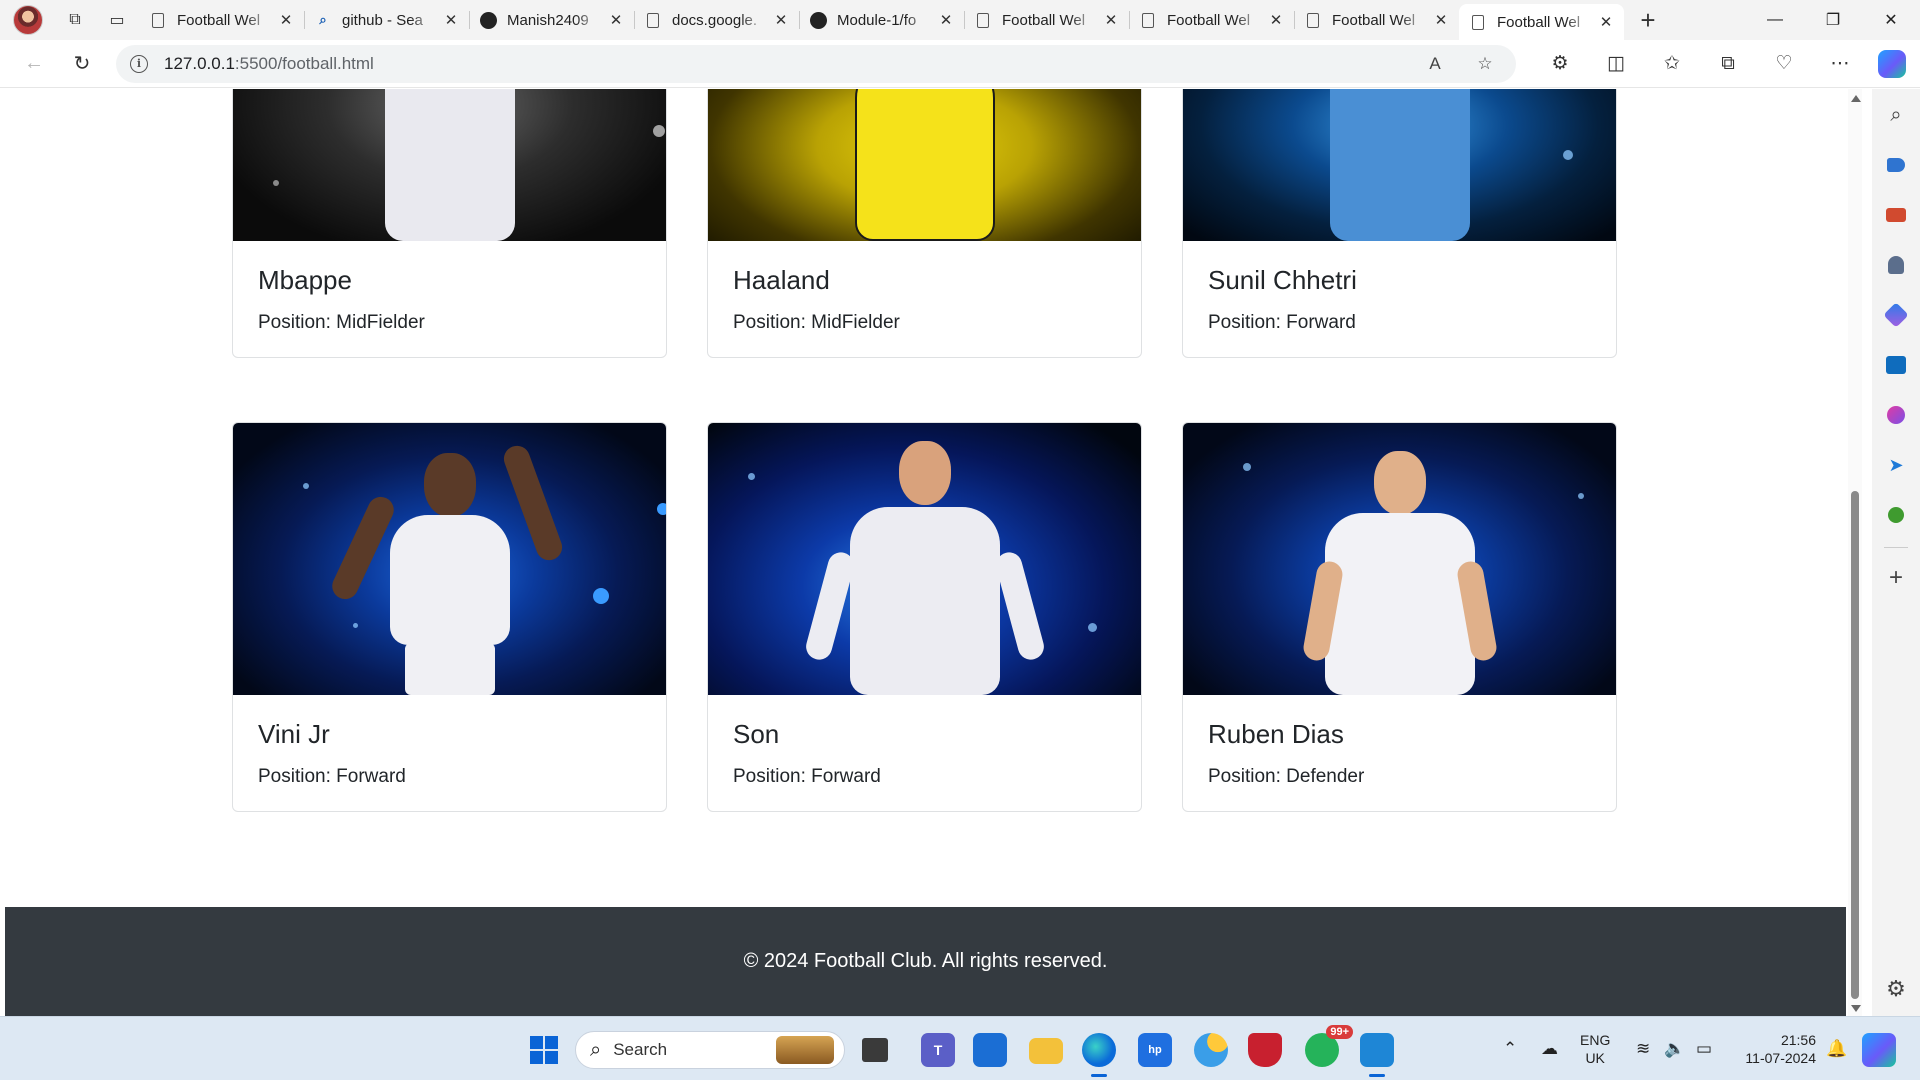 The image size is (1920, 1080). What do you see at coordinates (139, 63) in the screenshot?
I see `site-info-icon: i` at bounding box center [139, 63].